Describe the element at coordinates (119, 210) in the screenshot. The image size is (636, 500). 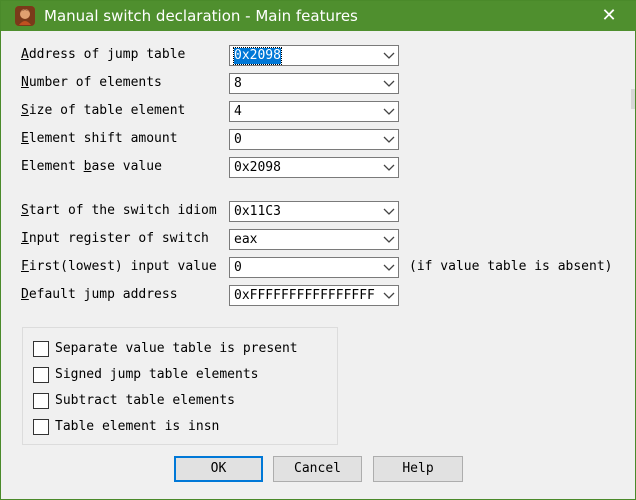
I see `label-start-of-switch-idiom: Start of the switch idiom` at that location.